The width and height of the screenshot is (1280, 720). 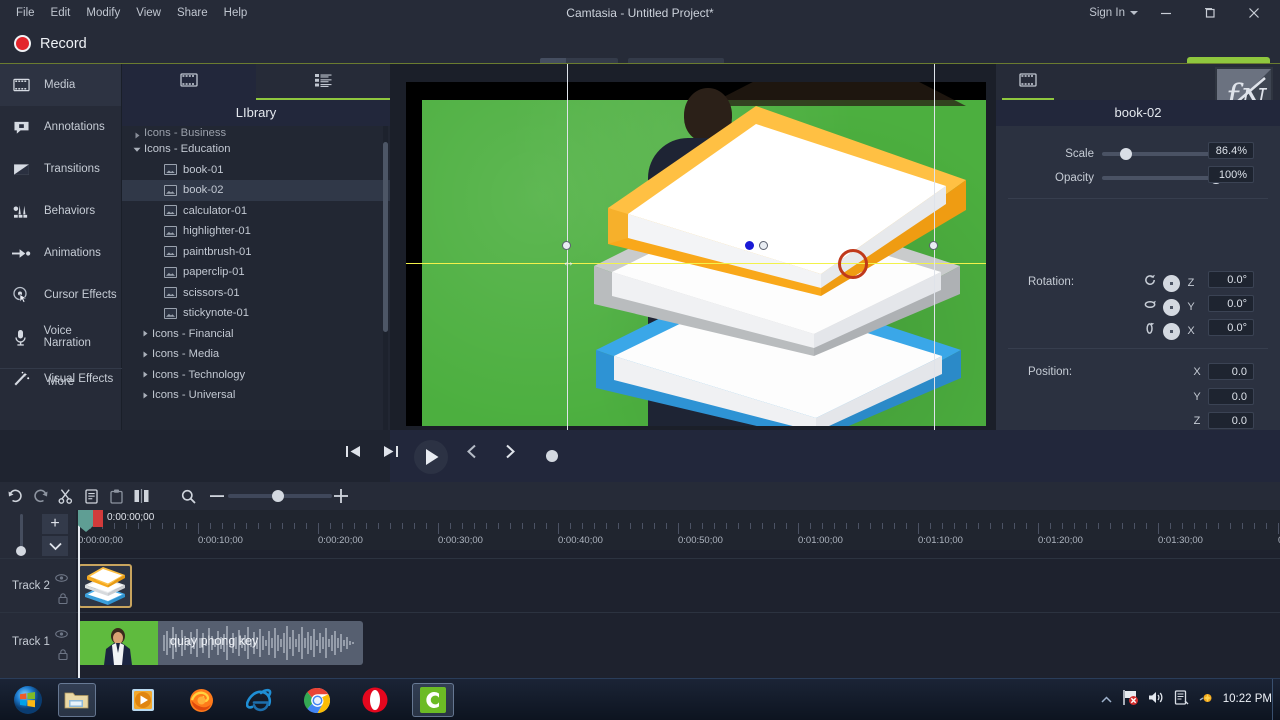 What do you see at coordinates (15, 496) in the screenshot?
I see `undo-button` at bounding box center [15, 496].